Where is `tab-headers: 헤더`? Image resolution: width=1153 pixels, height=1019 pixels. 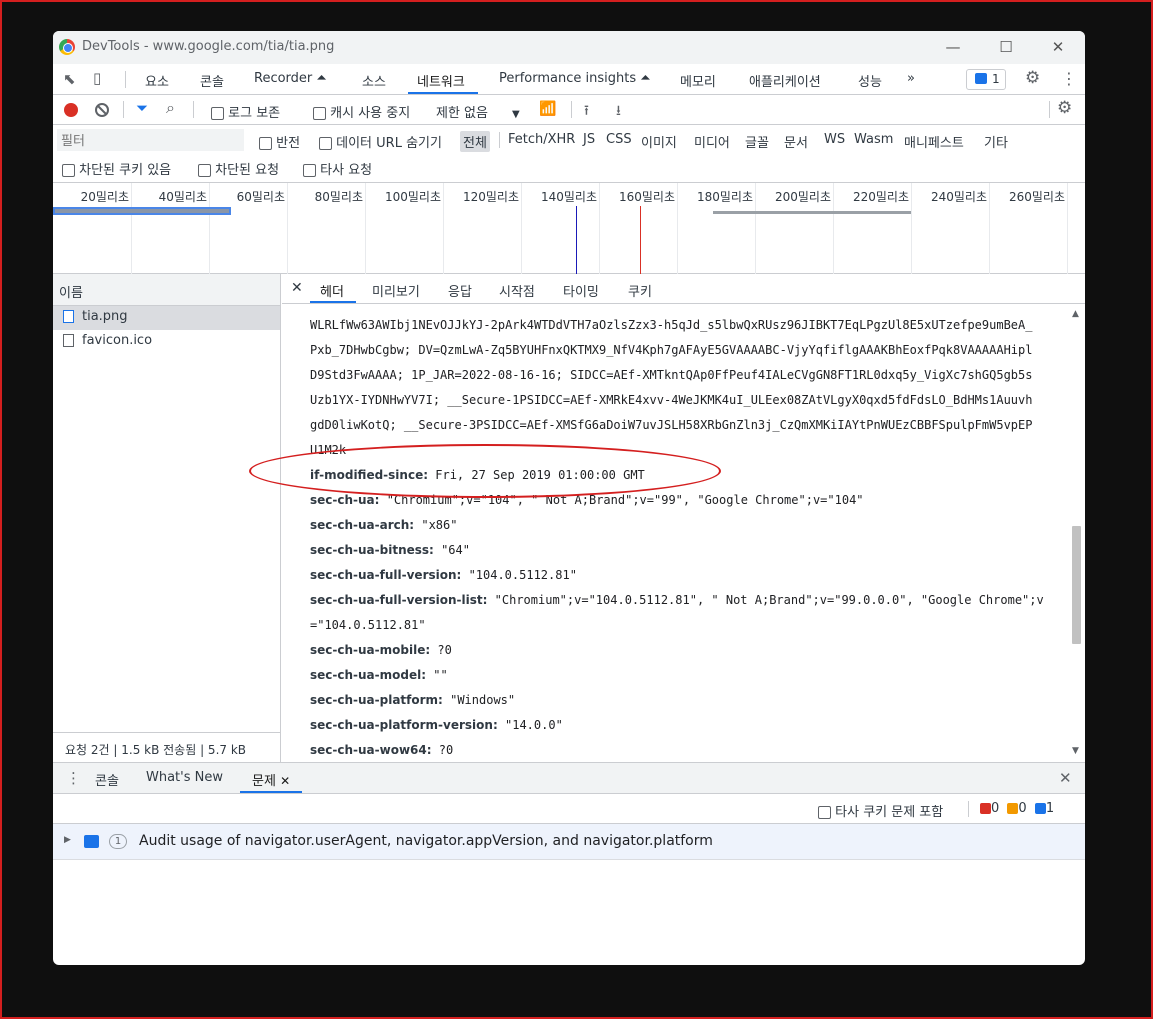
tab-headers: 헤더 is located at coordinates (332, 290).